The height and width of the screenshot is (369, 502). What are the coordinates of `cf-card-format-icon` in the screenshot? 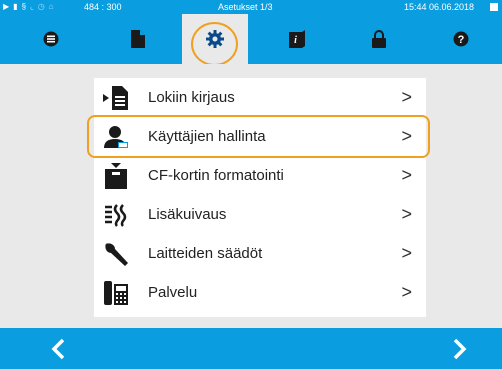 It's located at (116, 176).